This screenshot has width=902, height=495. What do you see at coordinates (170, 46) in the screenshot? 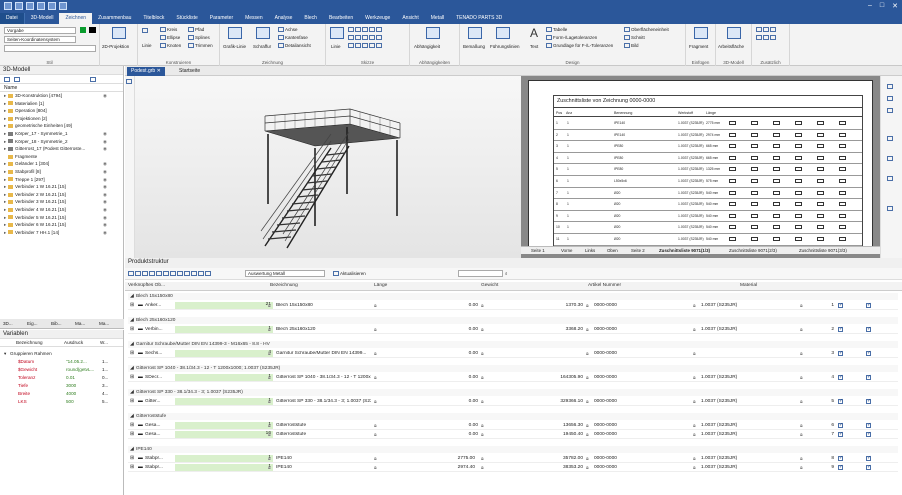
I see `knoten-button: Knoten` at bounding box center [170, 46].